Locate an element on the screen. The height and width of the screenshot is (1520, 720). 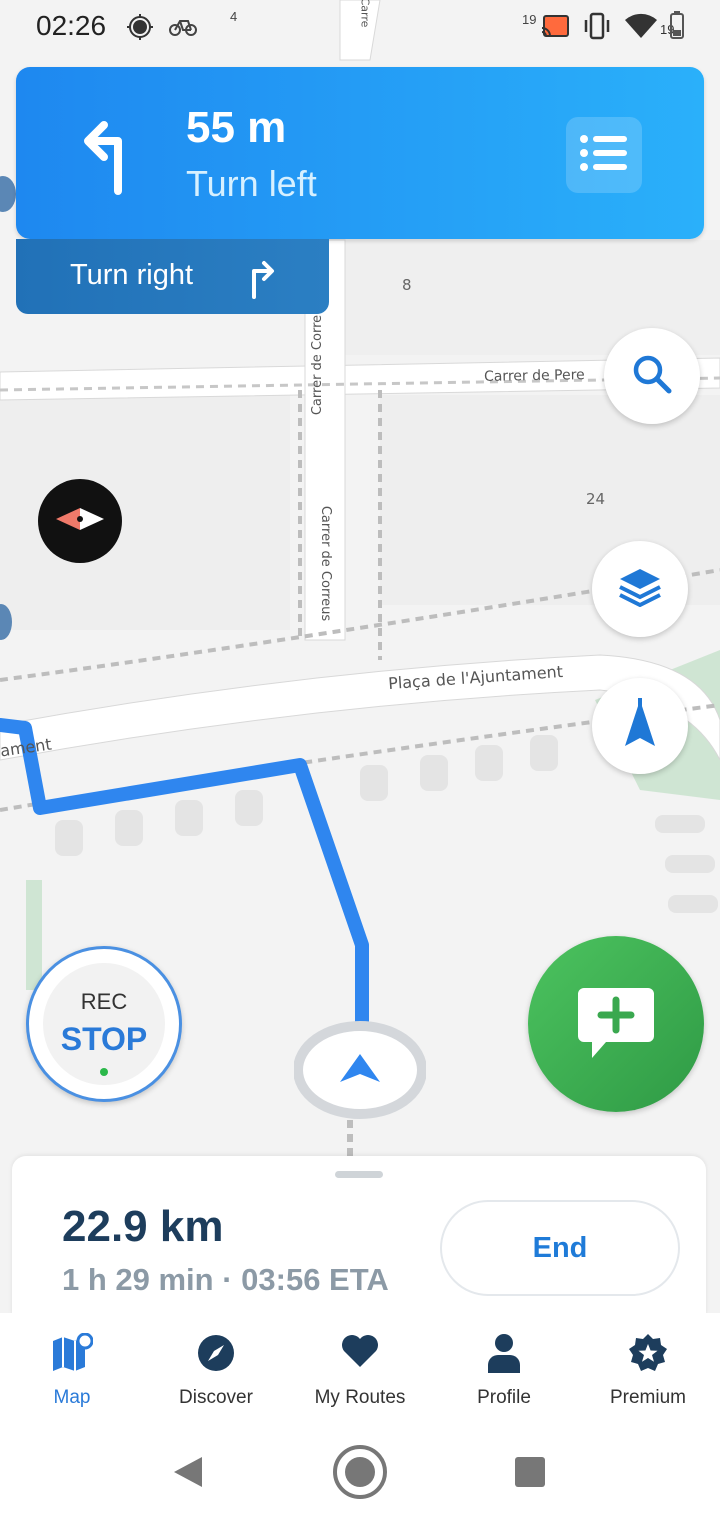
tab-discover: Discover is located at coordinates (216, 1368).